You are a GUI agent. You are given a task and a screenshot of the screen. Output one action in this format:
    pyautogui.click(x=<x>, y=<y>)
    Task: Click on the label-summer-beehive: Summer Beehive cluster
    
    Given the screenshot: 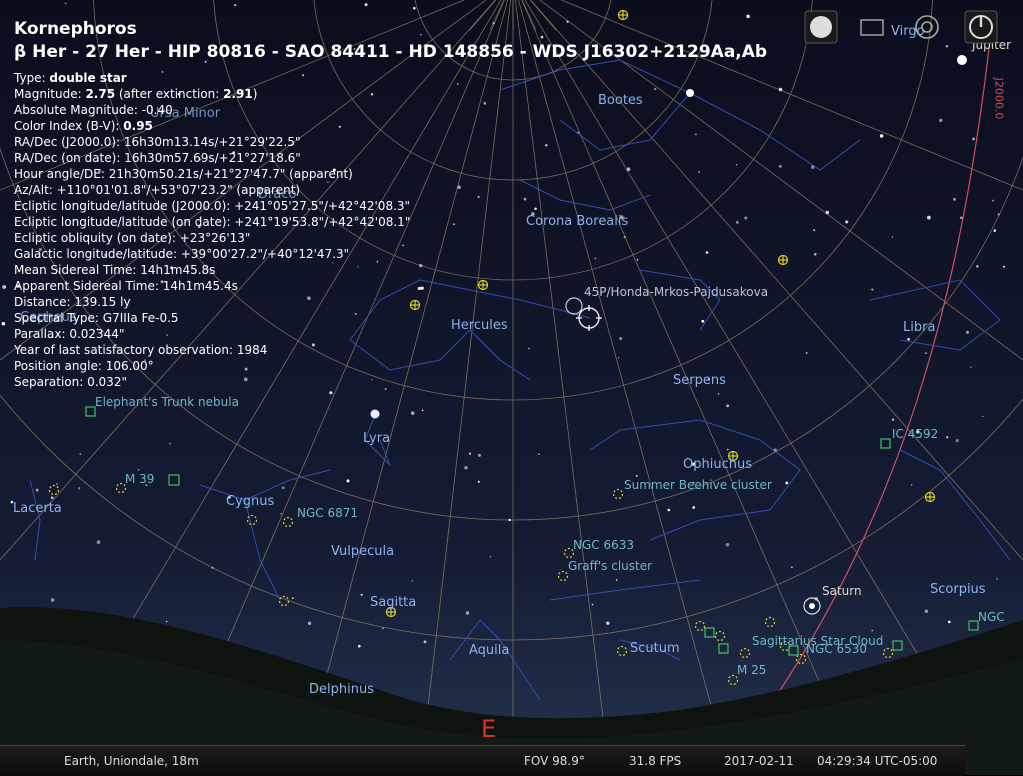 What is the action you would take?
    pyautogui.click(x=698, y=485)
    